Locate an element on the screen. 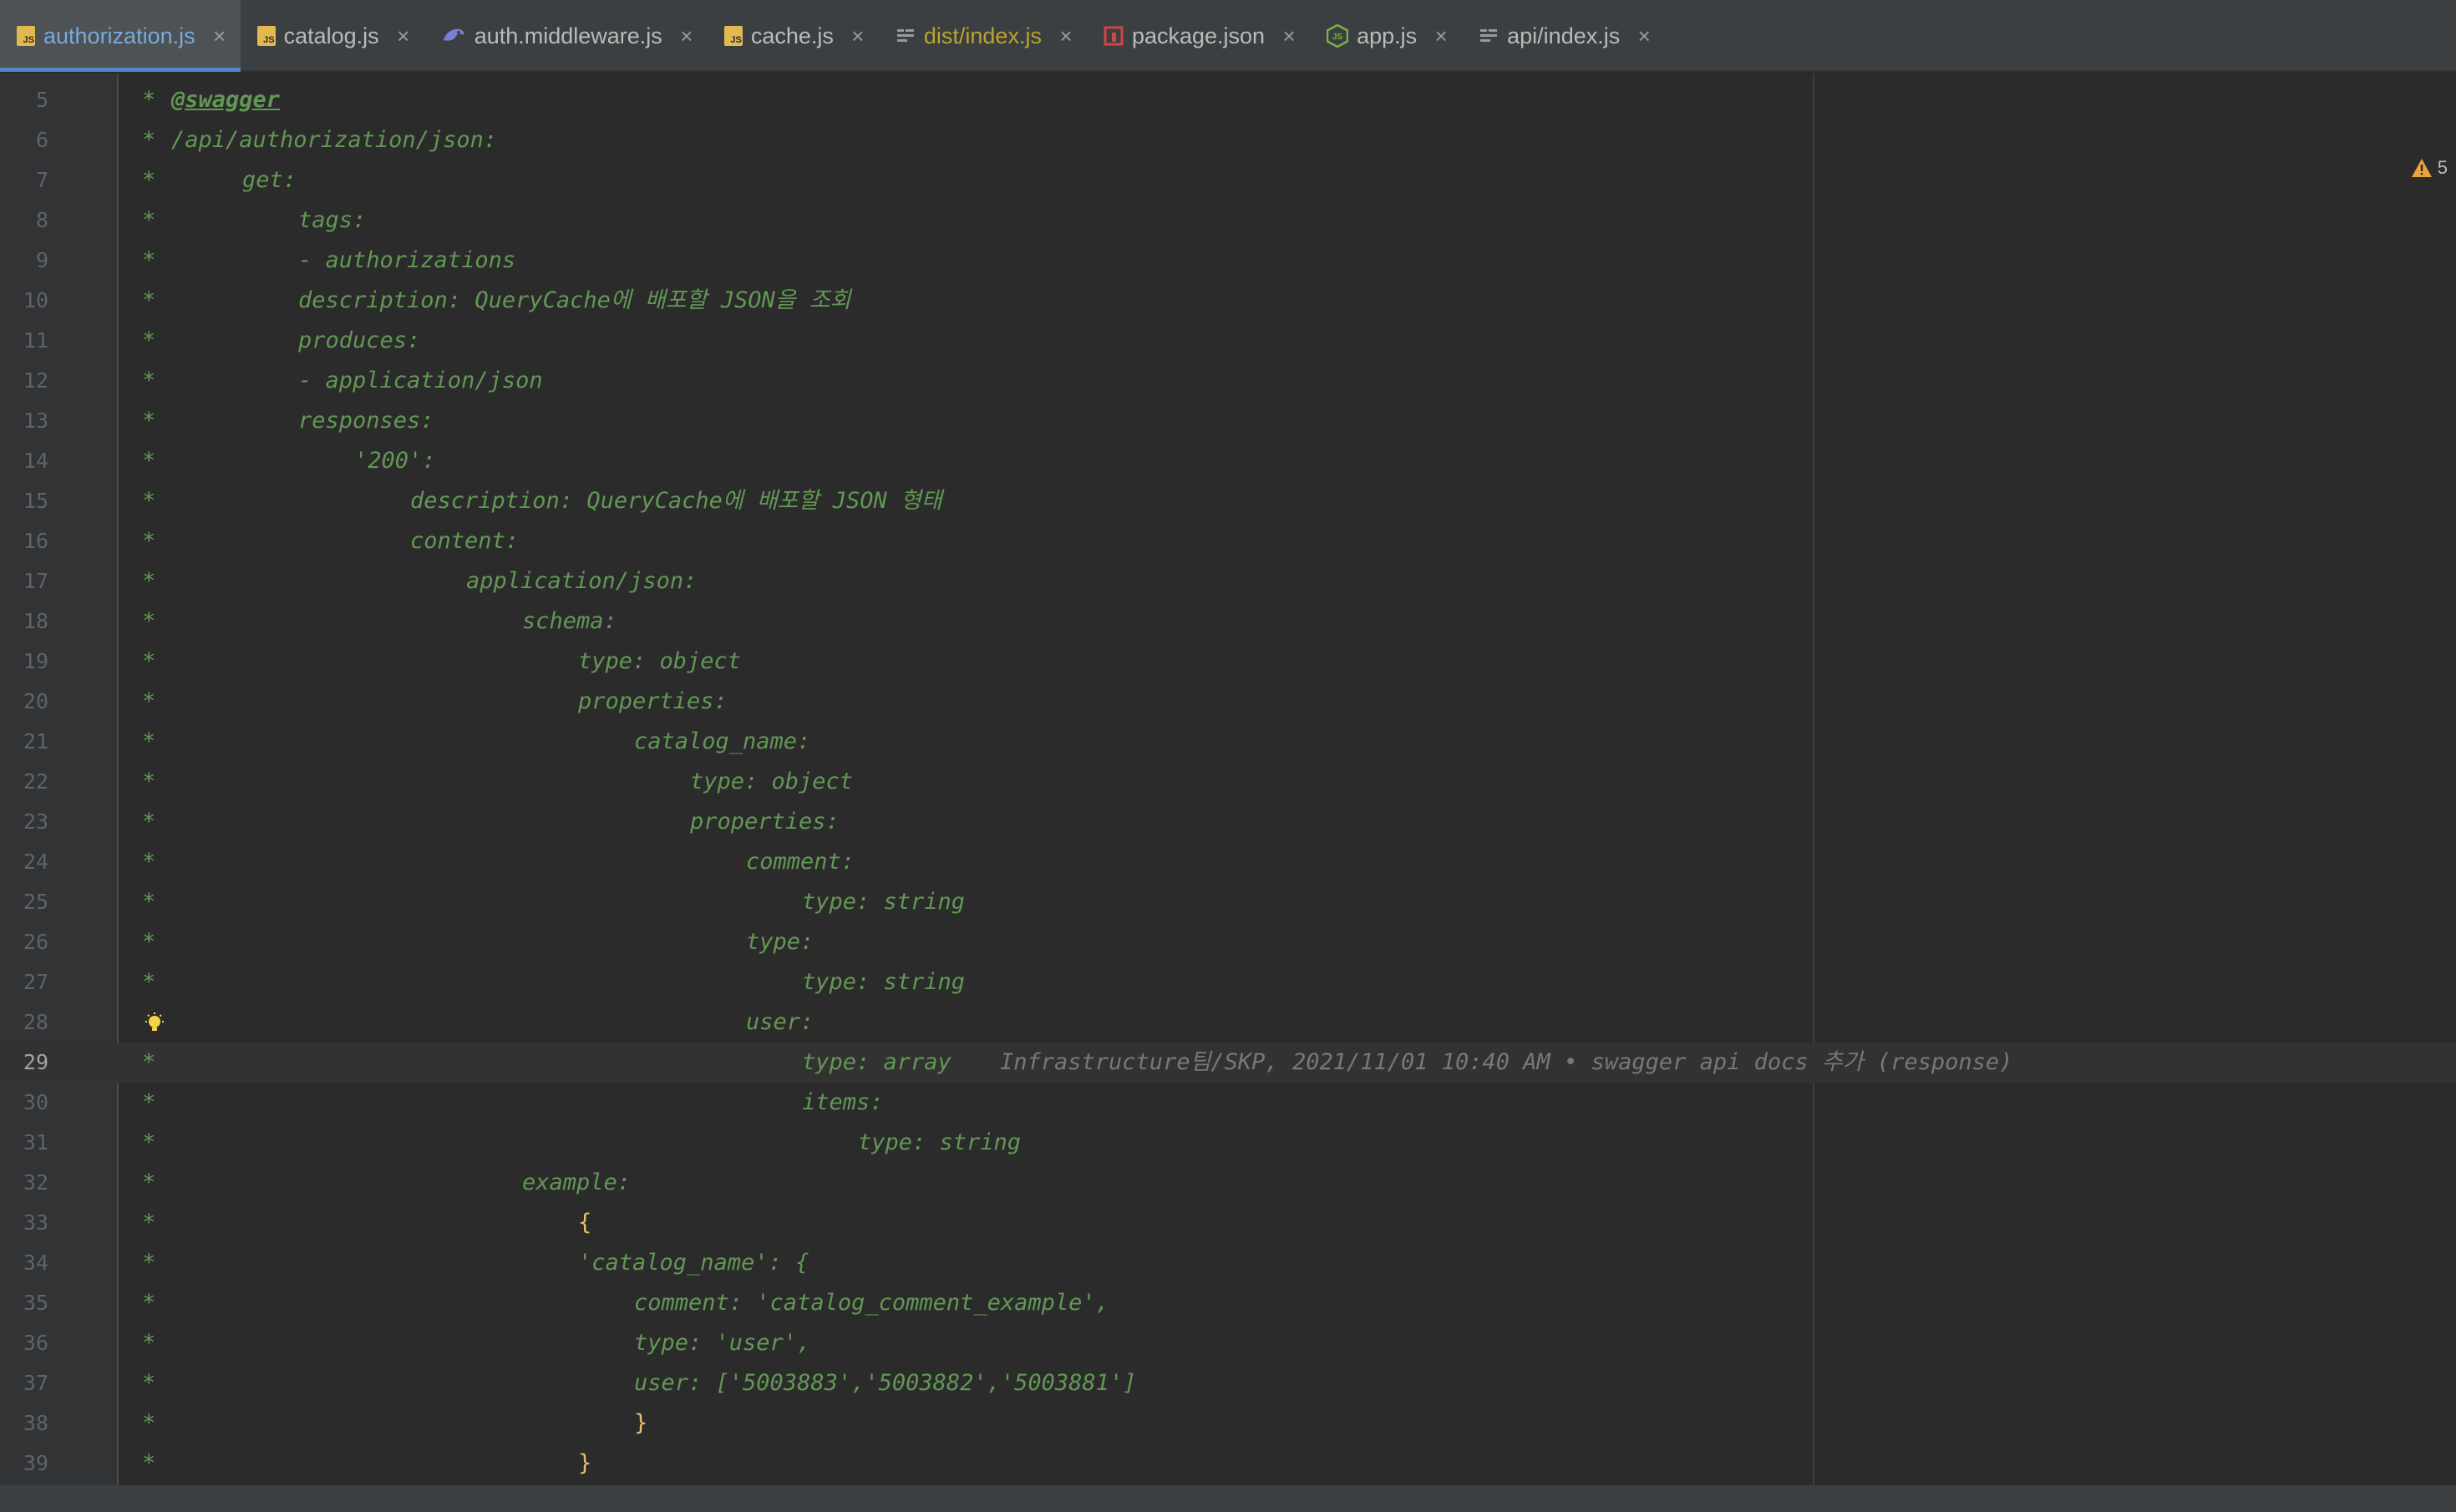 The width and height of the screenshot is (2456, 1512). line-number: 23 is located at coordinates (35, 821).